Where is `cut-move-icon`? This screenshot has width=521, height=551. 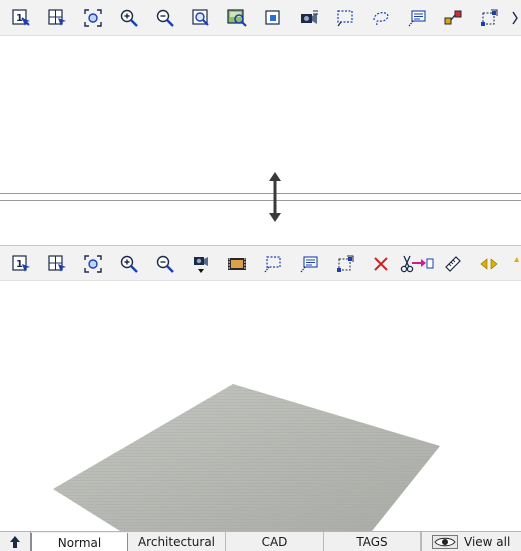 cut-move-icon is located at coordinates (417, 264).